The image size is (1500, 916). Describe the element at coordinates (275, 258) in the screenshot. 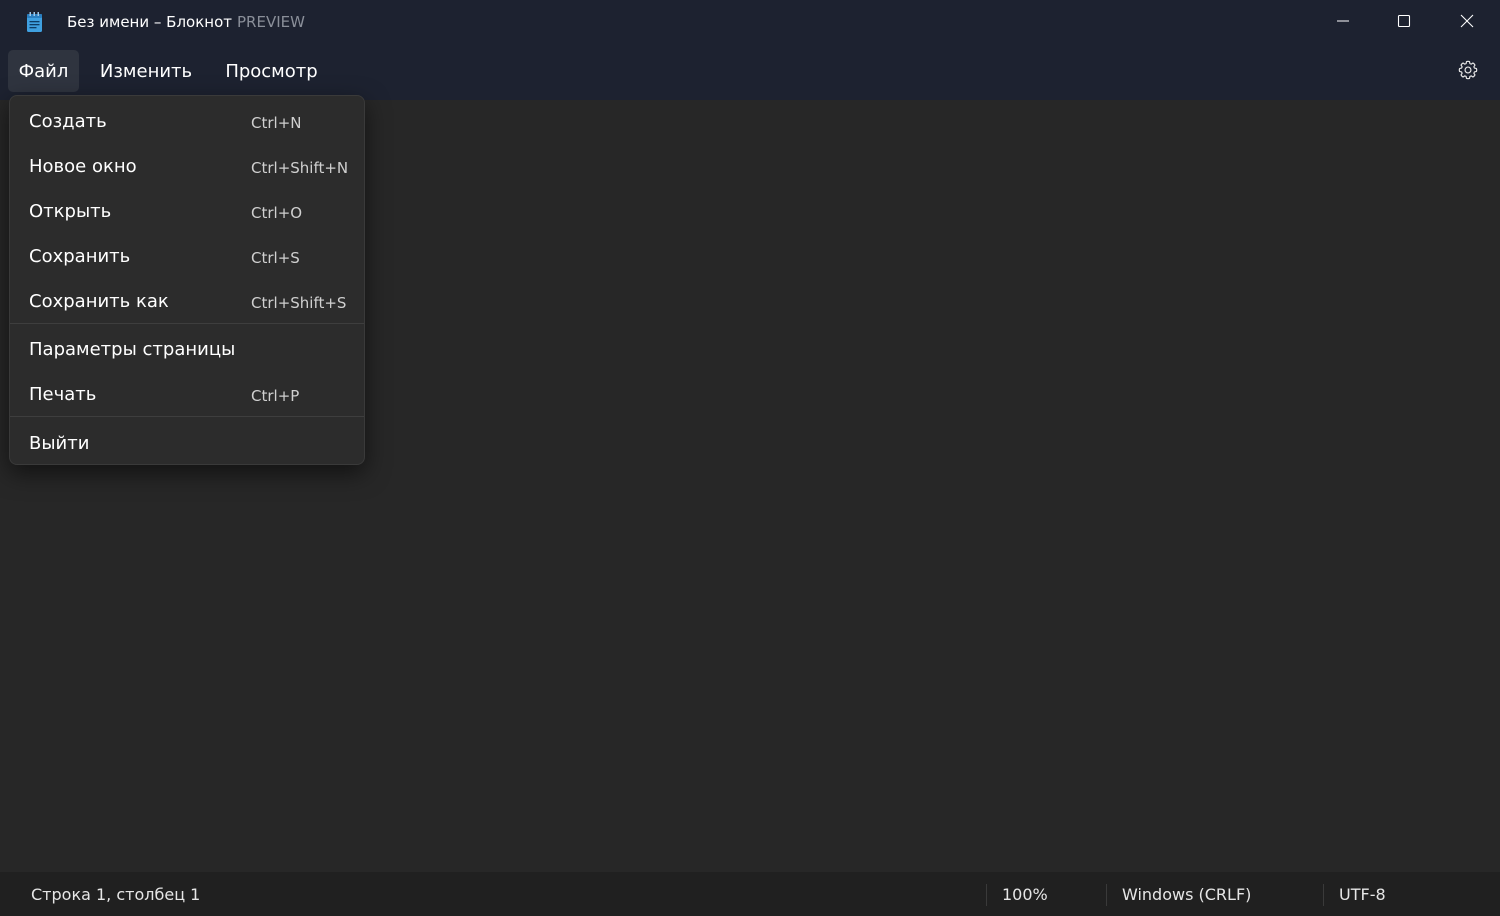

I see `menu-item-shortcut: Ctrl+S` at that location.